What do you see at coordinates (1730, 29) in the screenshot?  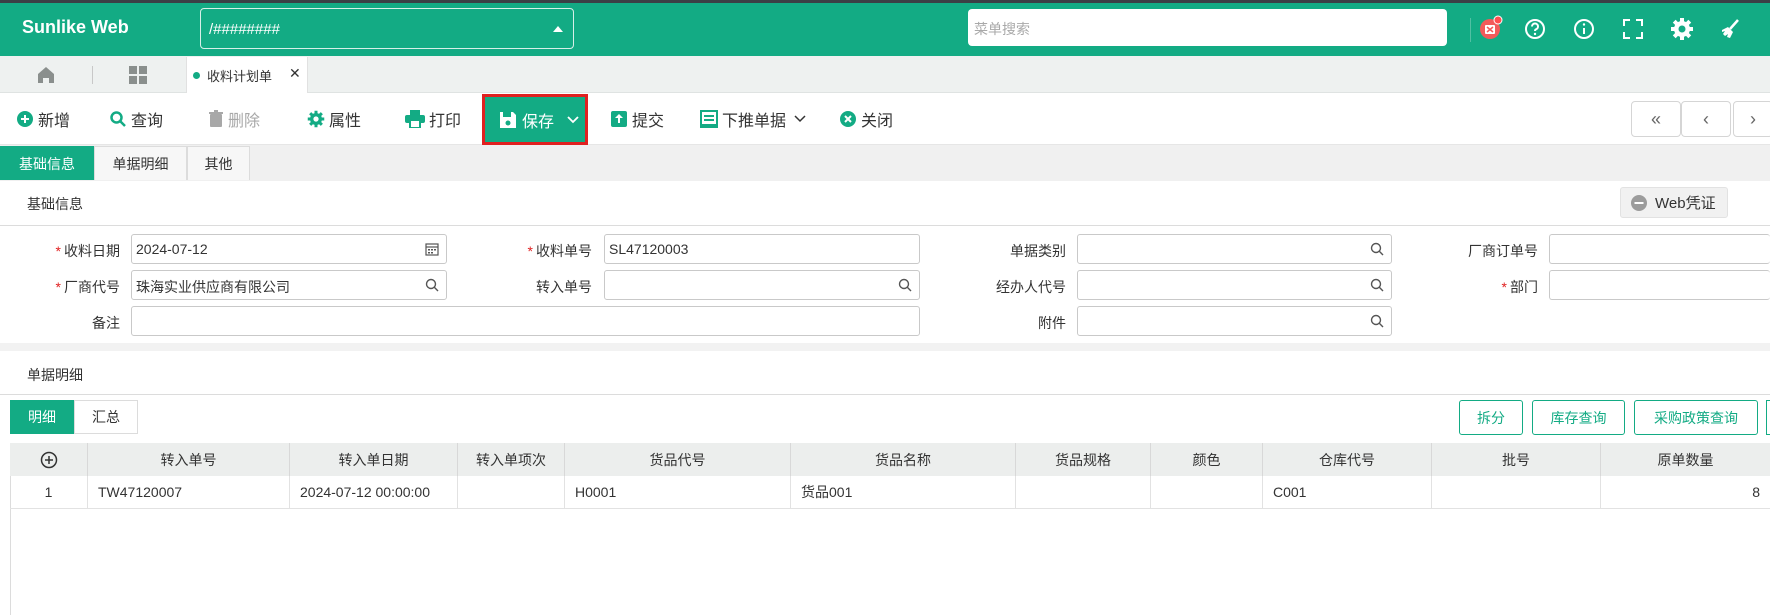 I see `broom-icon` at bounding box center [1730, 29].